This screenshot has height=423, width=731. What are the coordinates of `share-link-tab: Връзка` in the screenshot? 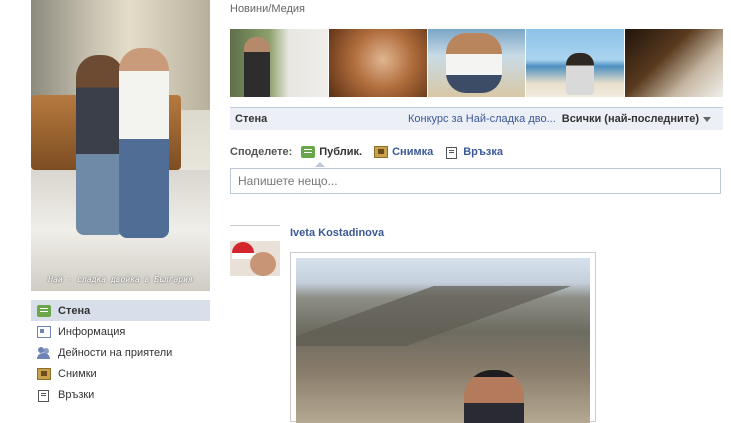 It's located at (474, 152).